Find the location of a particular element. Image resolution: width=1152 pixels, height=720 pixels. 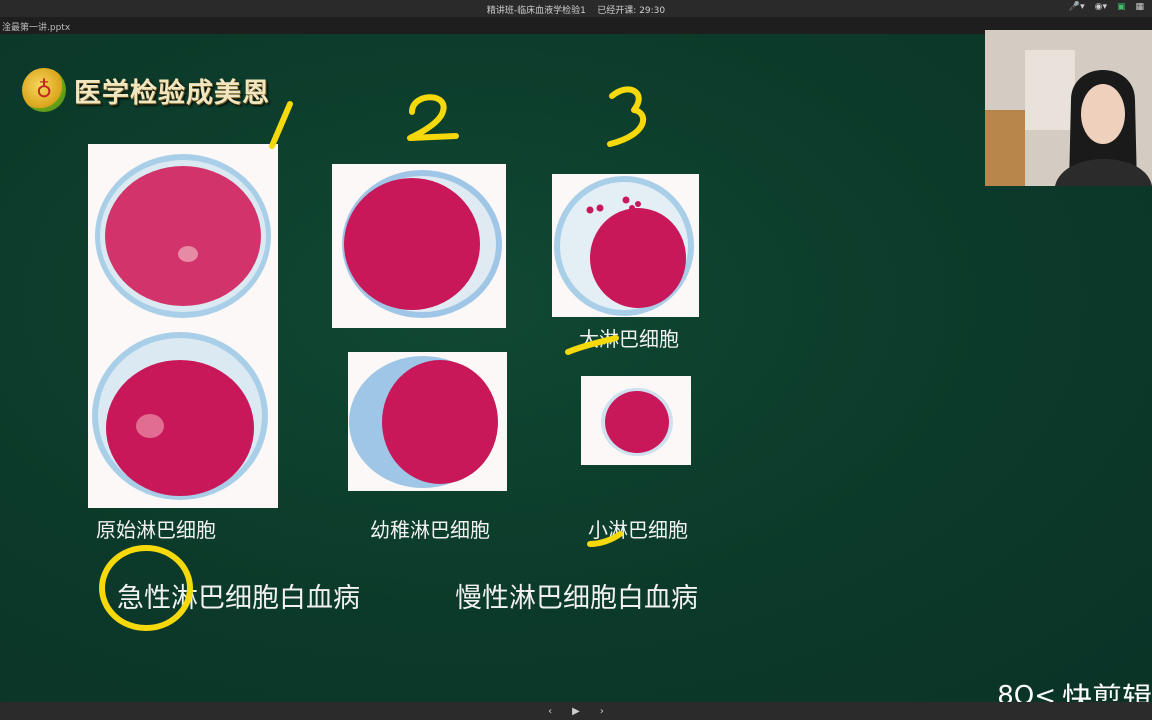

prolymphocyte-drawing-top is located at coordinates (422, 244).